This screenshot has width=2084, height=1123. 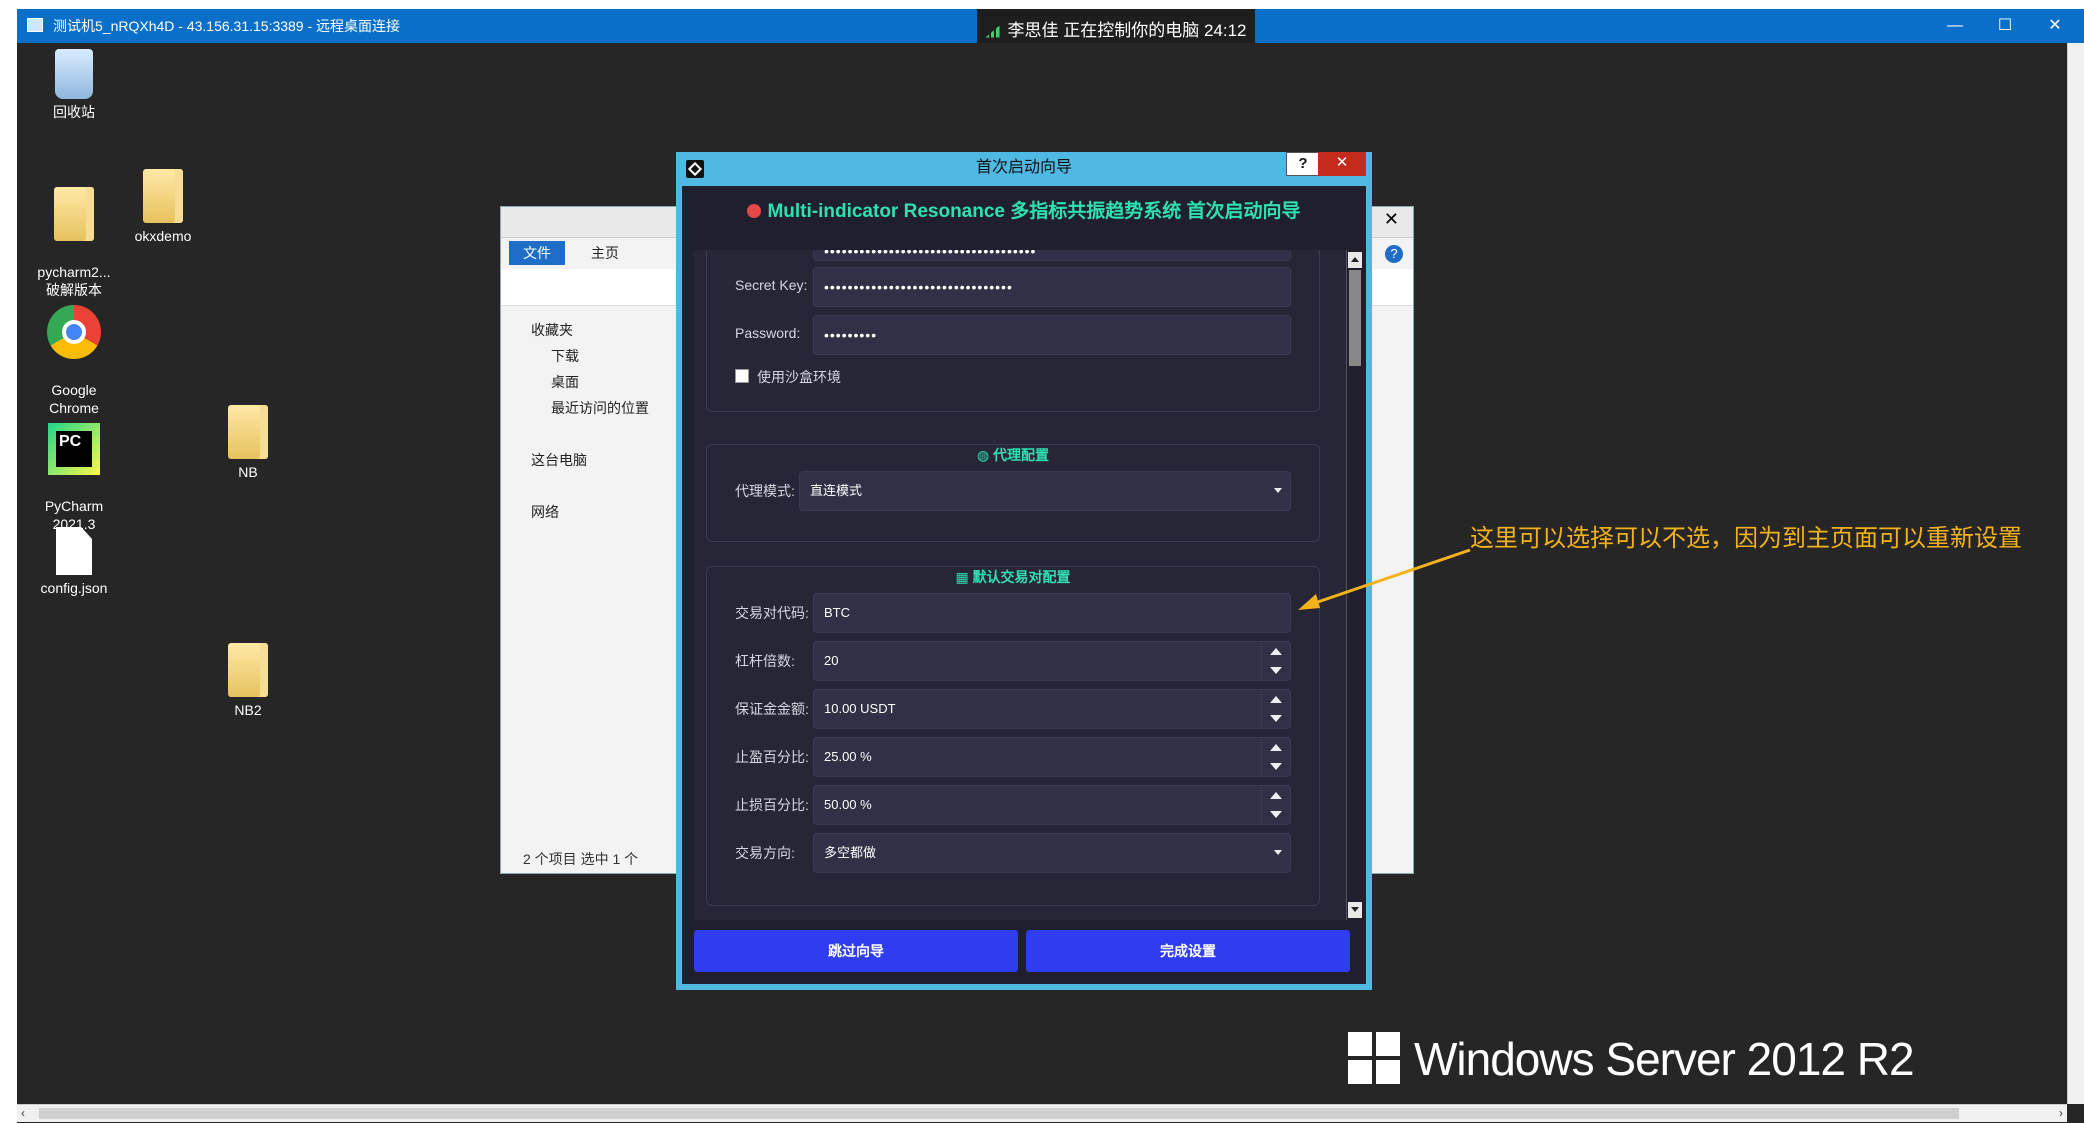 I want to click on proxy-title-text: 代理配置, so click(x=1021, y=455).